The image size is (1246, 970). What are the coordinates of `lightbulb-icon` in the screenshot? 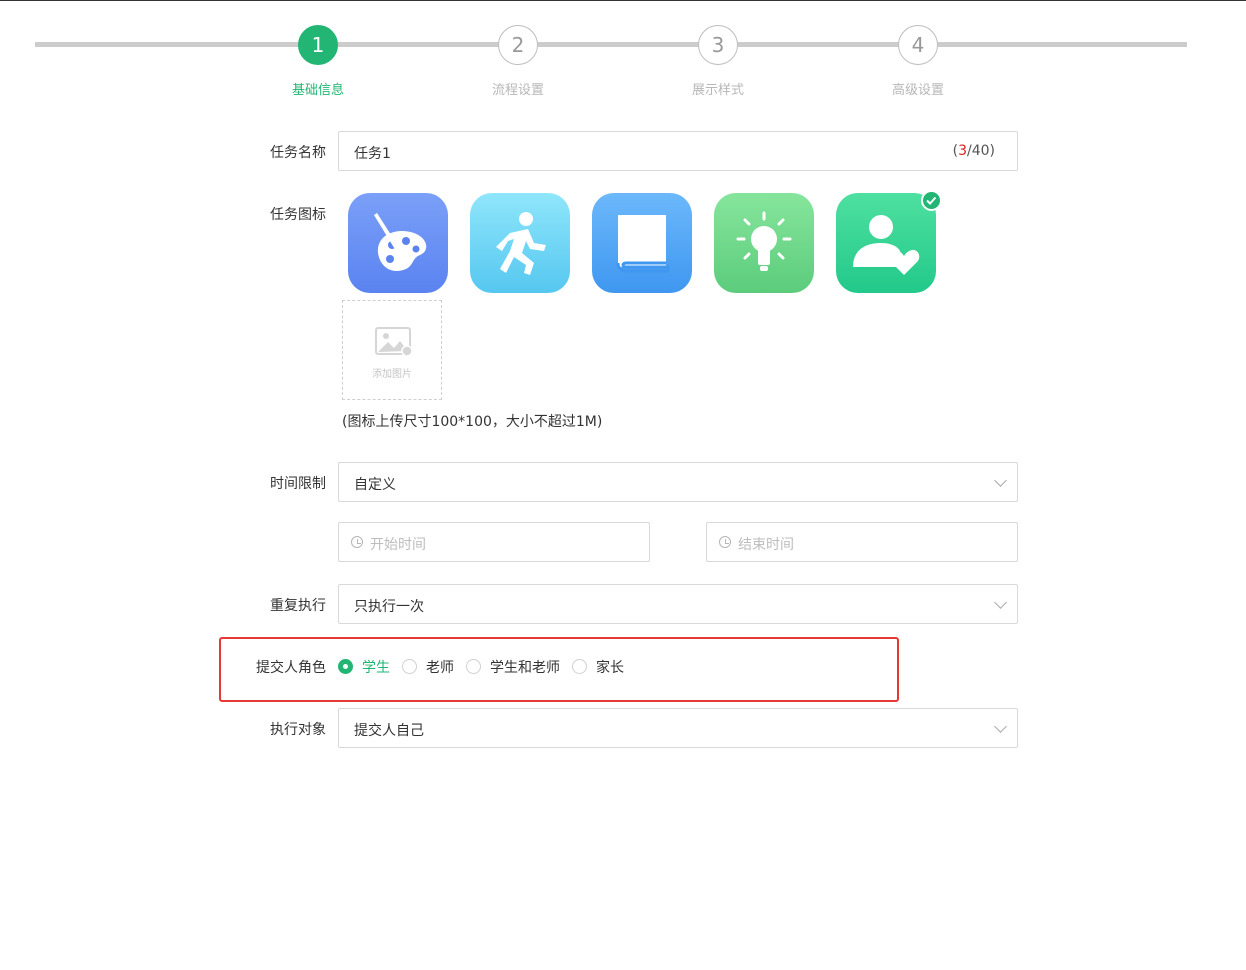 It's located at (764, 243).